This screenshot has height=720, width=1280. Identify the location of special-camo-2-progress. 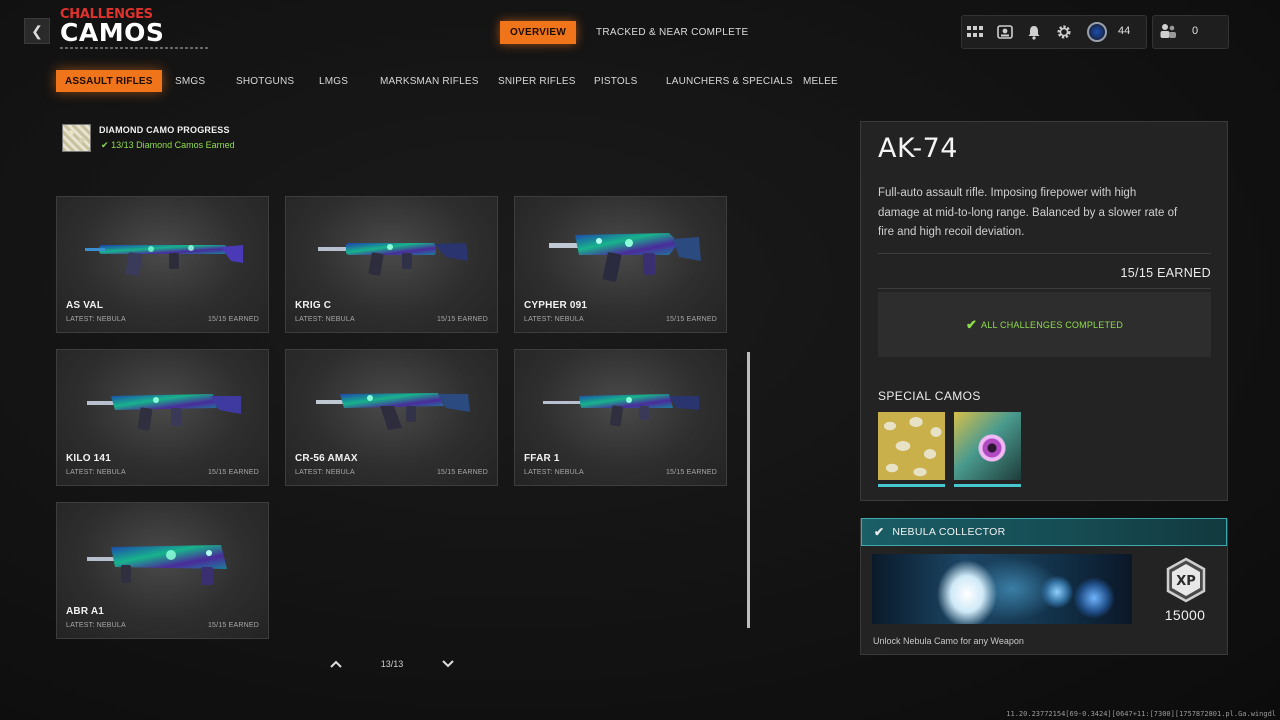
(987, 485).